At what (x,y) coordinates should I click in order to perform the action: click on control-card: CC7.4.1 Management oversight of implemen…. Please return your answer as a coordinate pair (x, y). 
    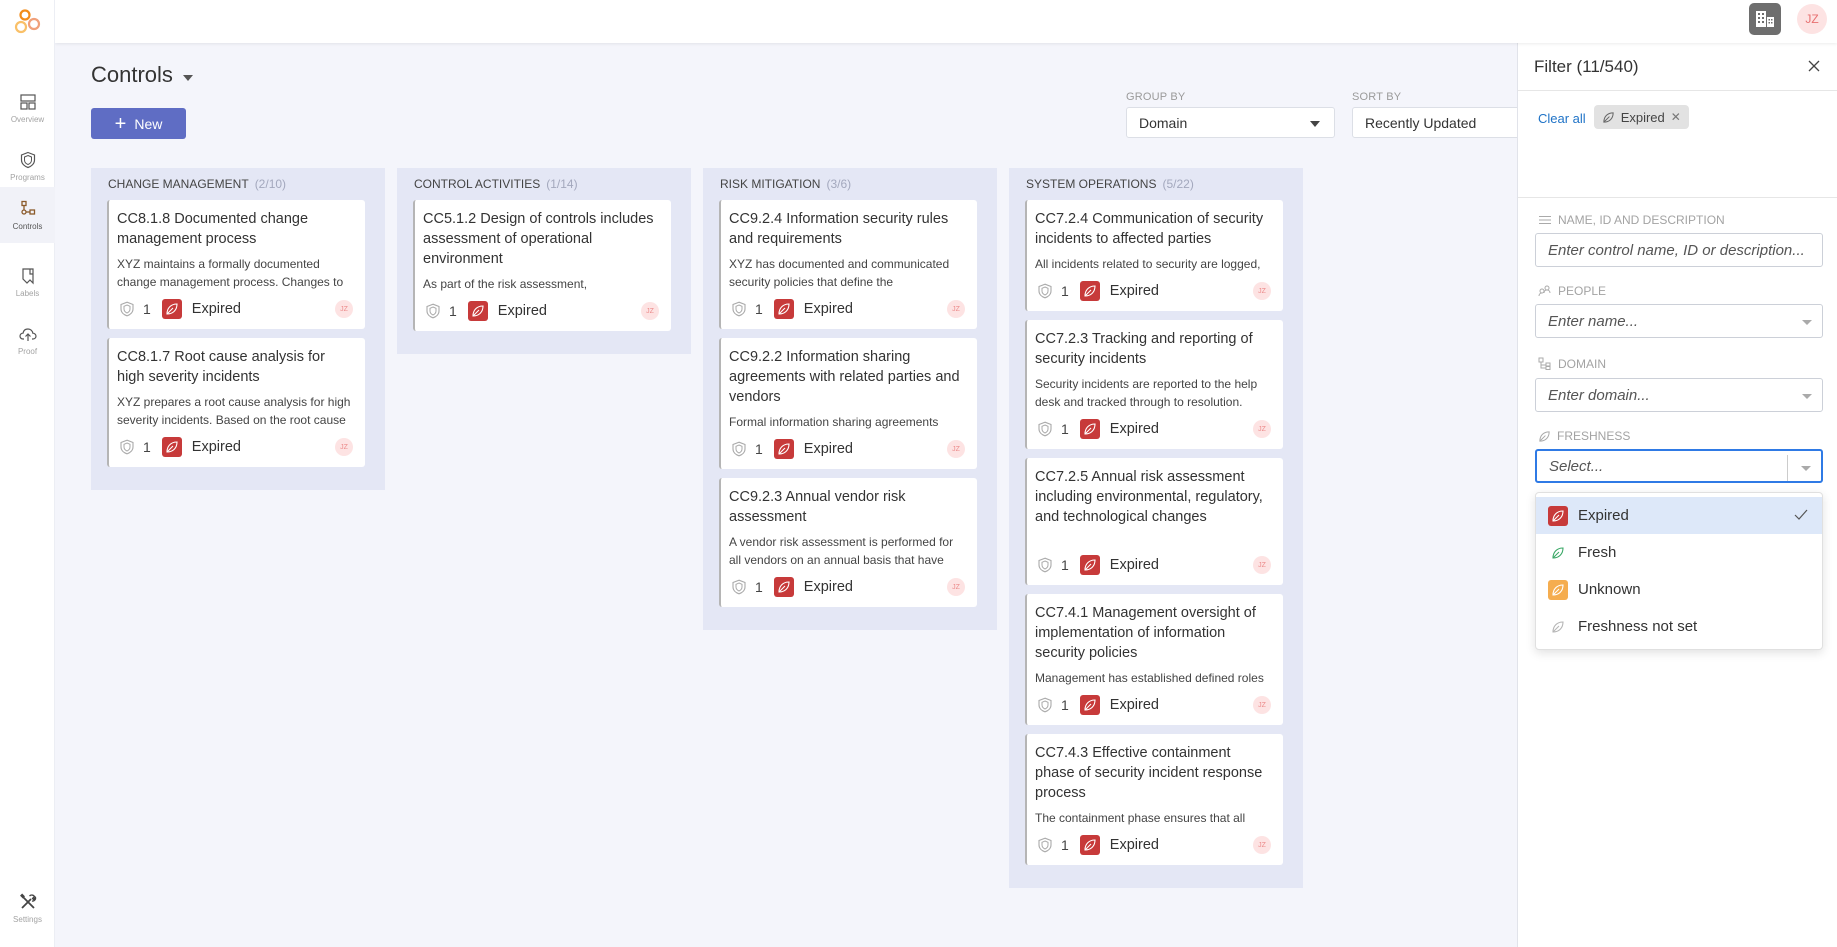
    Looking at the image, I should click on (1154, 659).